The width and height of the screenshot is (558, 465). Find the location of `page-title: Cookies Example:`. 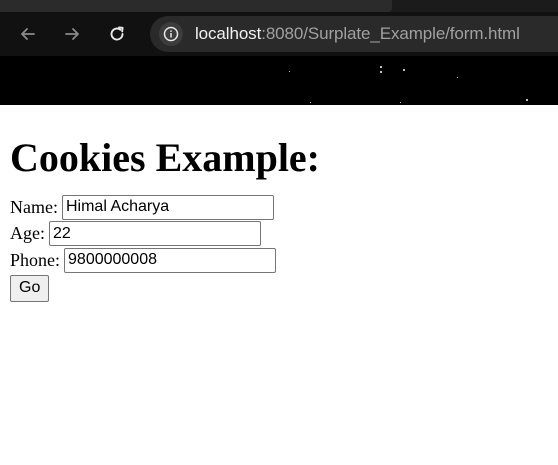

page-title: Cookies Example: is located at coordinates (165, 157).